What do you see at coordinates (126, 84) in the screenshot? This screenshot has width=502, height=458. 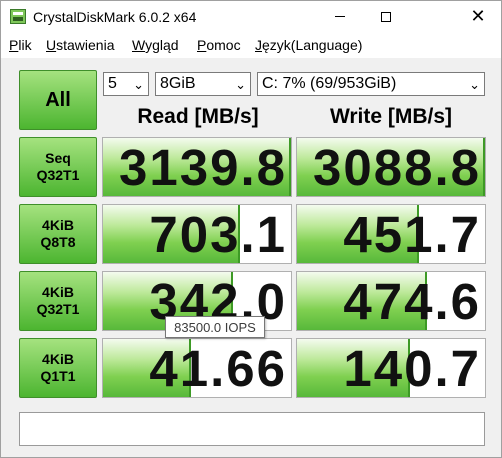 I see `test-count-select: 5 ⌄` at bounding box center [126, 84].